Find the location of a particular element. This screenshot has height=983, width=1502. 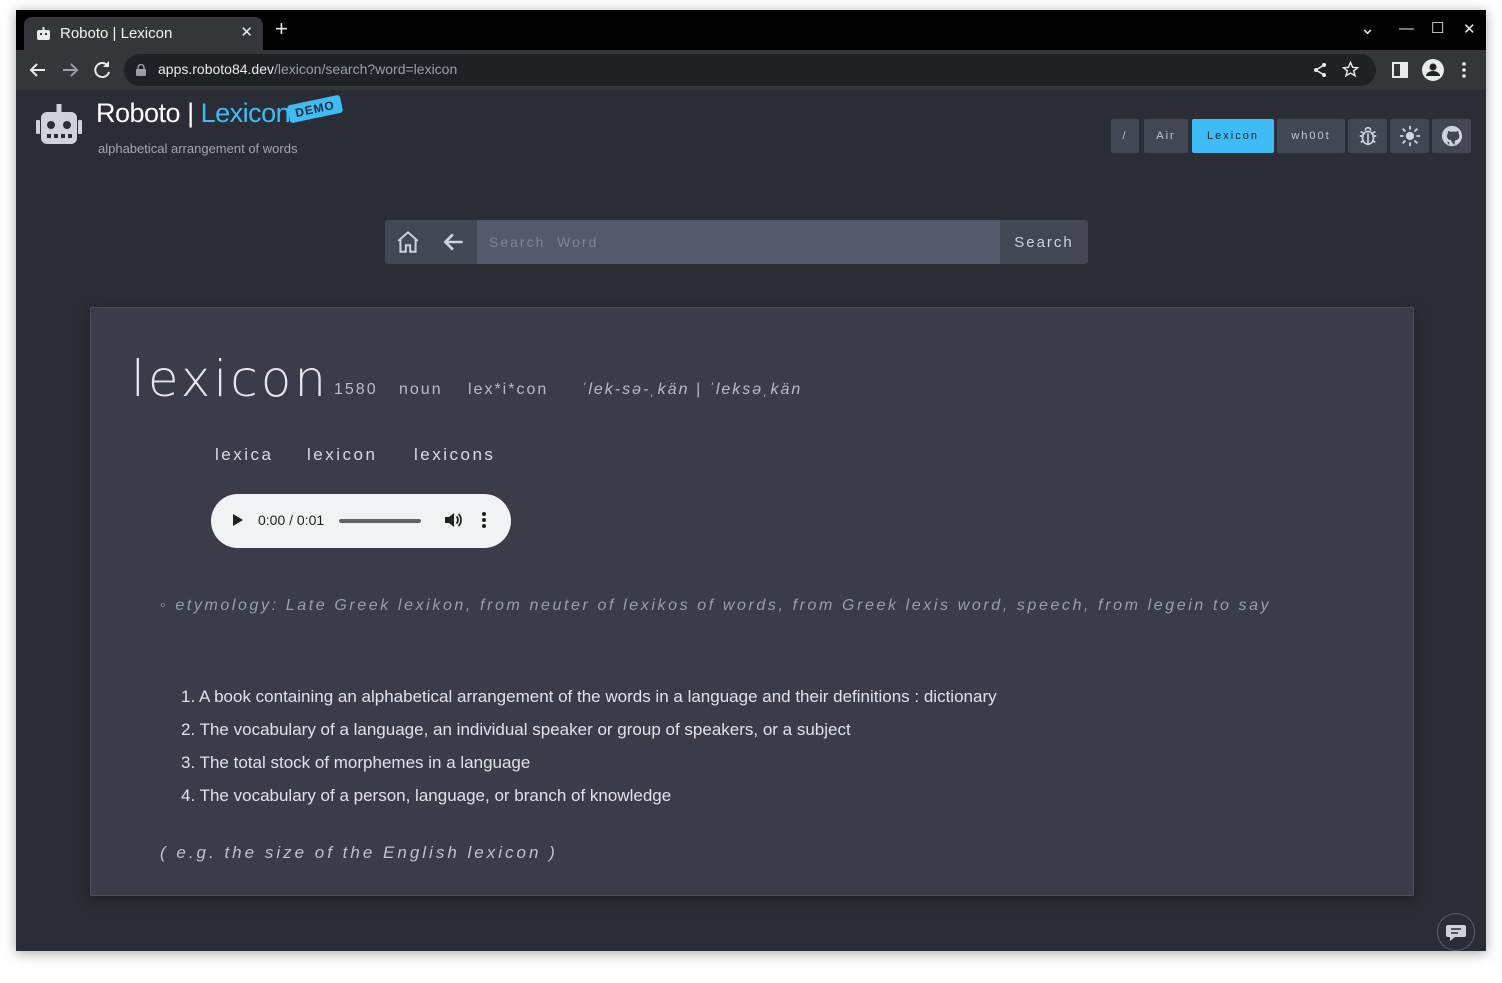

search-input is located at coordinates (738, 242).